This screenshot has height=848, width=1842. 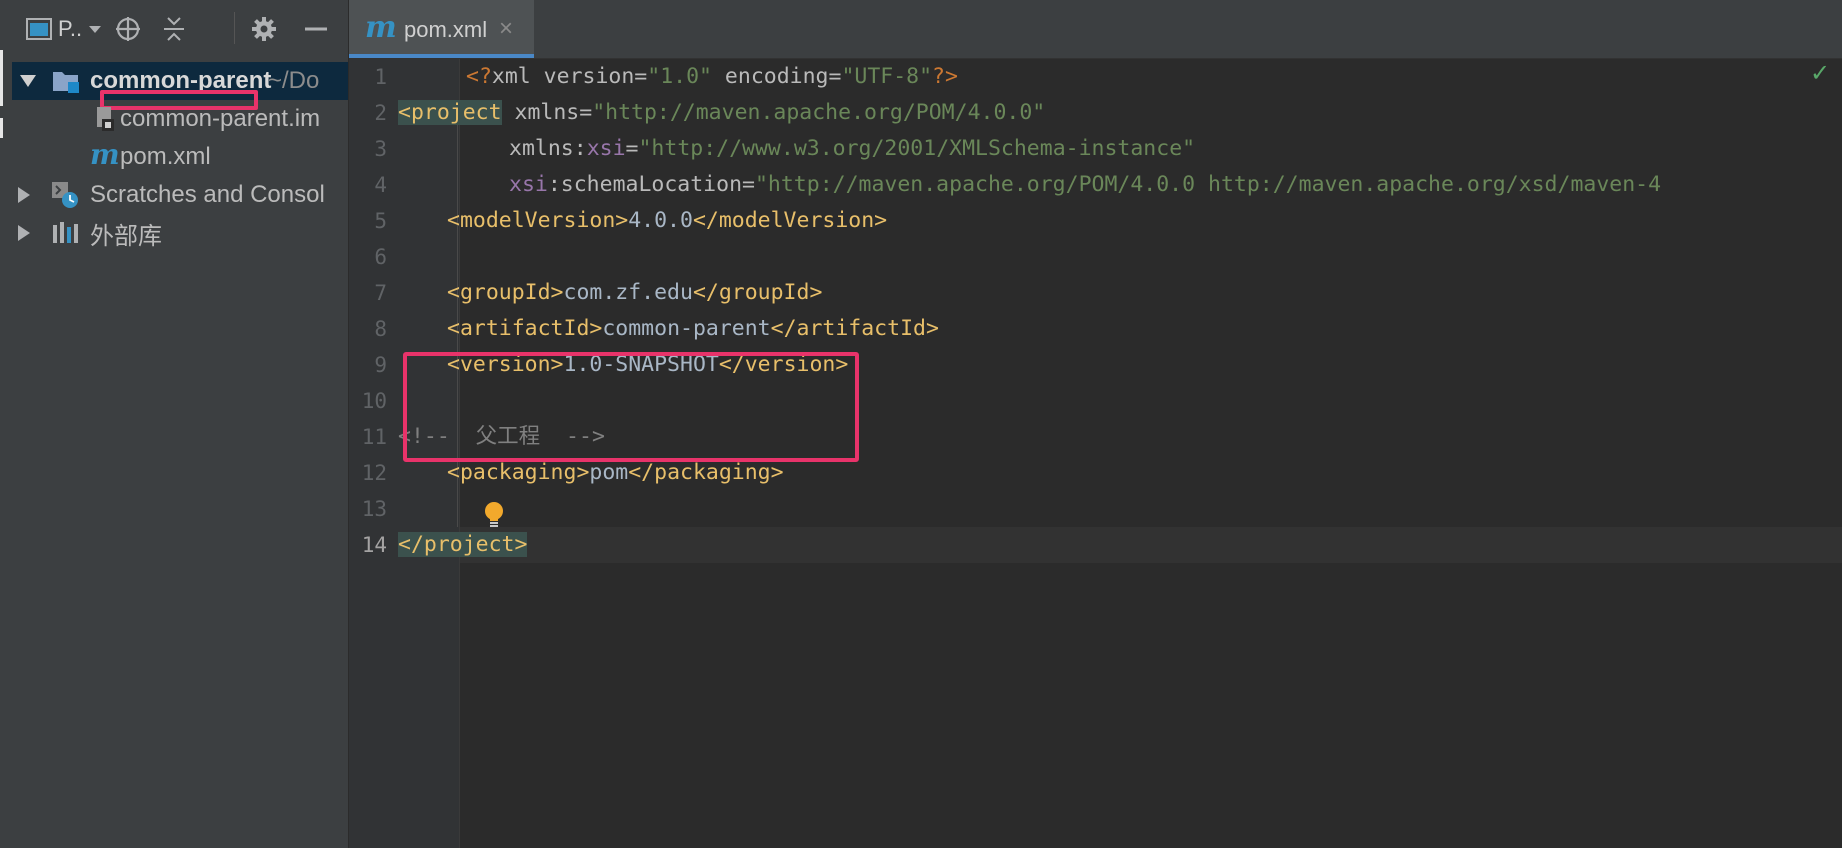 I want to click on collapse-all-button, so click(x=174, y=29).